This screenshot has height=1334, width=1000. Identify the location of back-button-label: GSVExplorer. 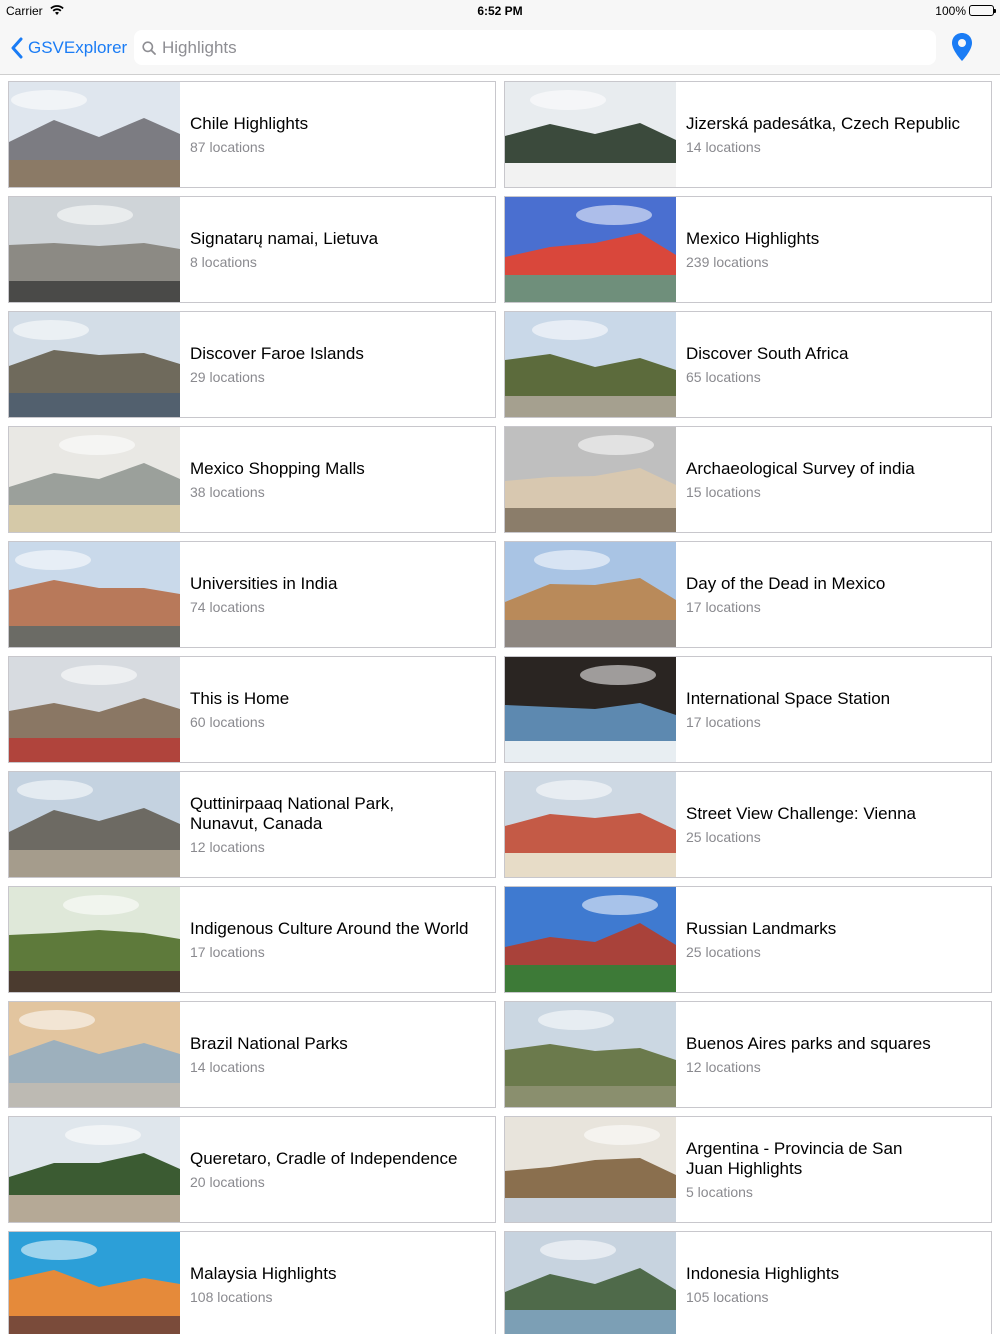
(78, 47).